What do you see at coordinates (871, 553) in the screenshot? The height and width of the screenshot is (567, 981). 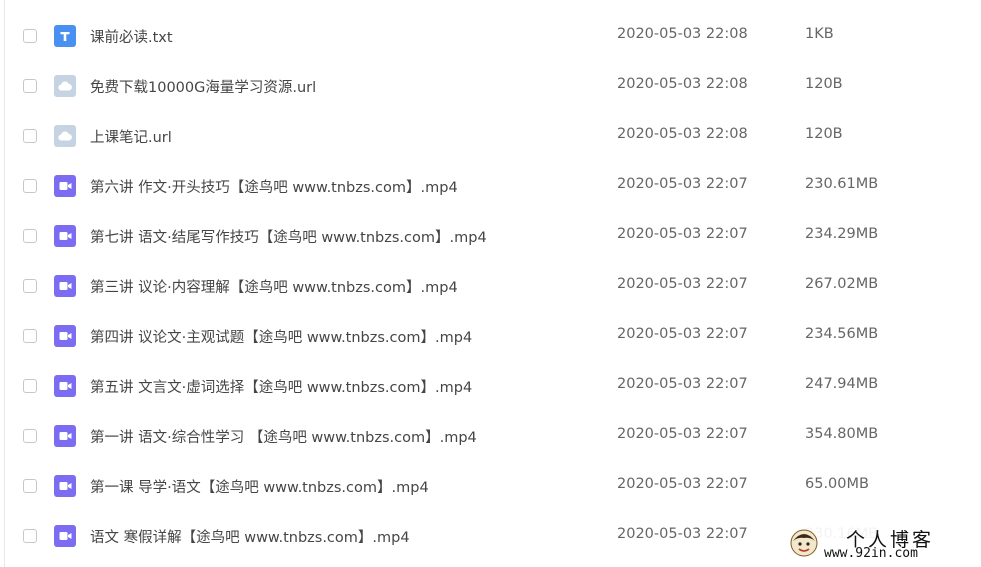 I see `watermark-url: www.92in.com` at bounding box center [871, 553].